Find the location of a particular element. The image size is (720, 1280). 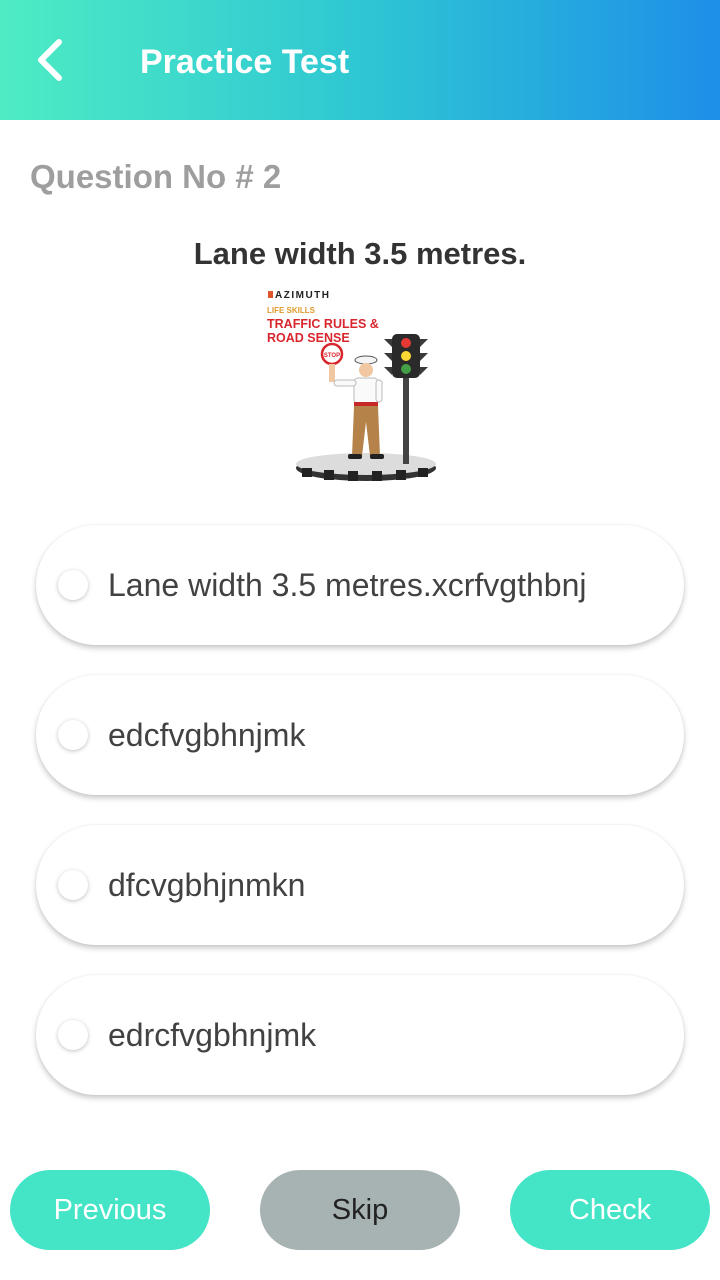

answer-option-label: edcfvgbhnjmk is located at coordinates (207, 735).